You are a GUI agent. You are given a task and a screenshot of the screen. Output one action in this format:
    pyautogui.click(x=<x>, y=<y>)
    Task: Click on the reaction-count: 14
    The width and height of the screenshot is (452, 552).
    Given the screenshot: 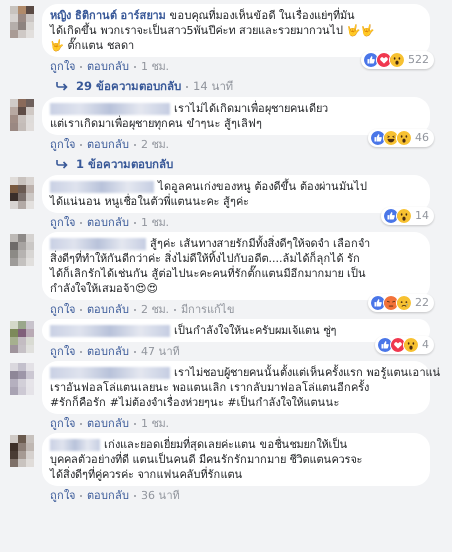 What is the action you would take?
    pyautogui.click(x=422, y=216)
    